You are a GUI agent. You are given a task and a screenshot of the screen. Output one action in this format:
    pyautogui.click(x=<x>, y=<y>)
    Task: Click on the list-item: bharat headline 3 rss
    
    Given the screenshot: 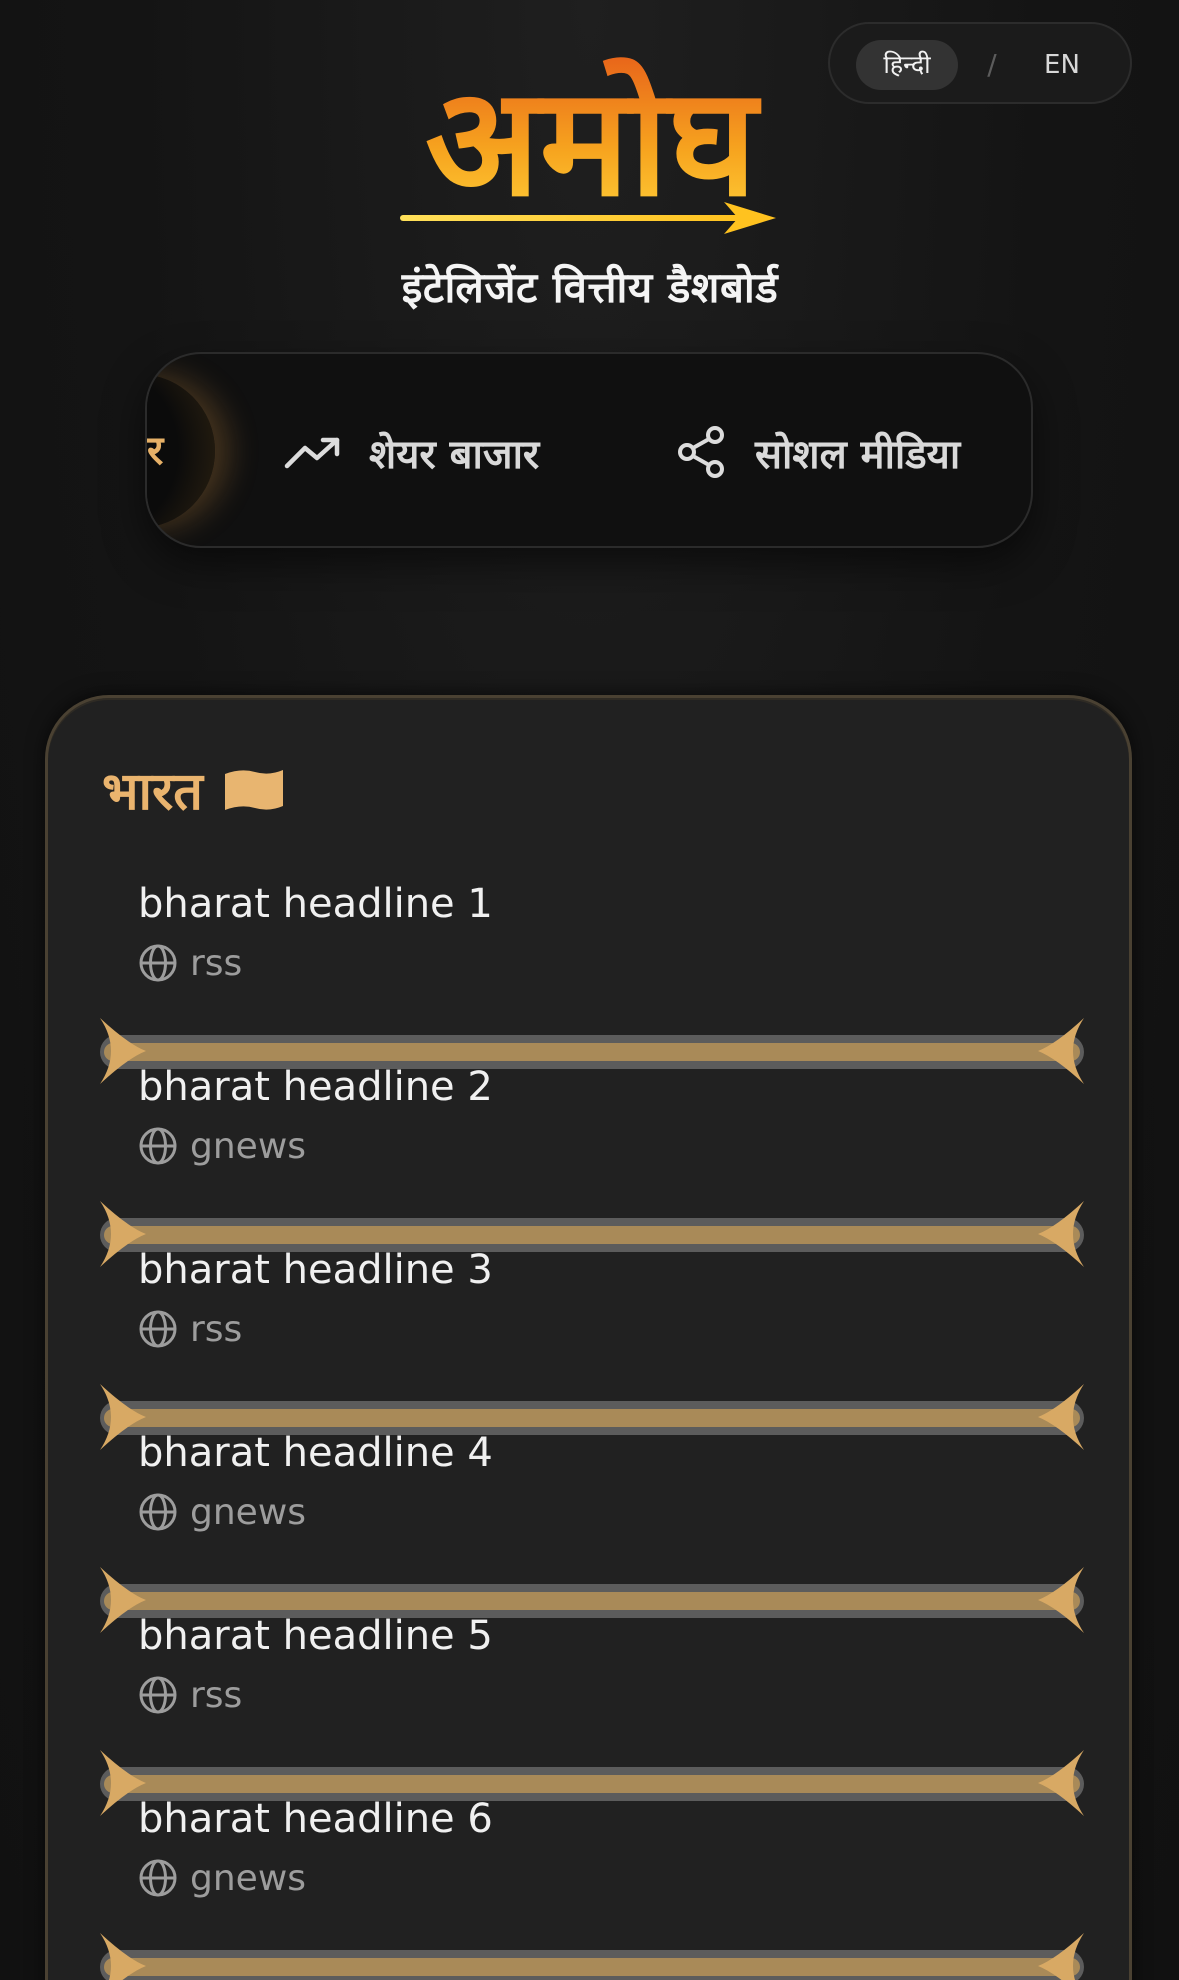 What is the action you would take?
    pyautogui.click(x=588, y=1298)
    